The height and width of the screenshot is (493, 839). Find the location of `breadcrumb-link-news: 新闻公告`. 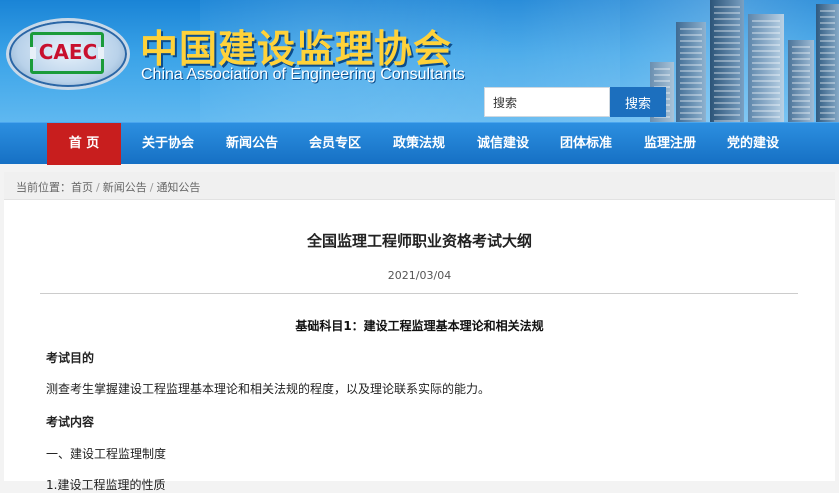

breadcrumb-link-news: 新闻公告 is located at coordinates (125, 187).